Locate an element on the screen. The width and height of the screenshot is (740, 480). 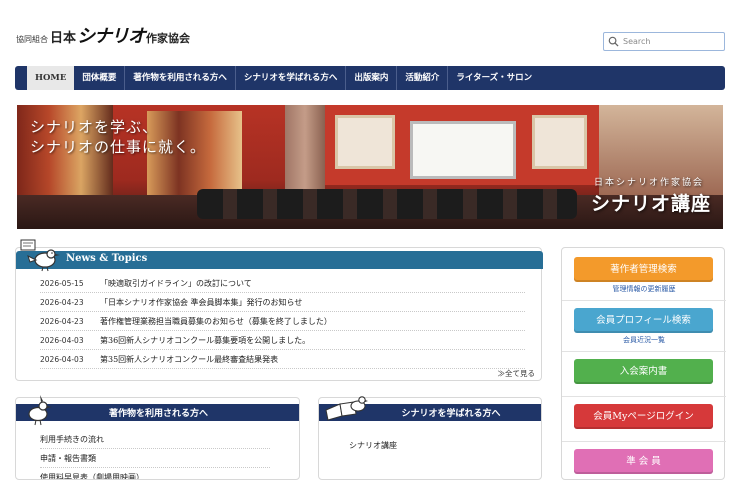
news-header-bar: News & Topics is located at coordinates (279, 260).